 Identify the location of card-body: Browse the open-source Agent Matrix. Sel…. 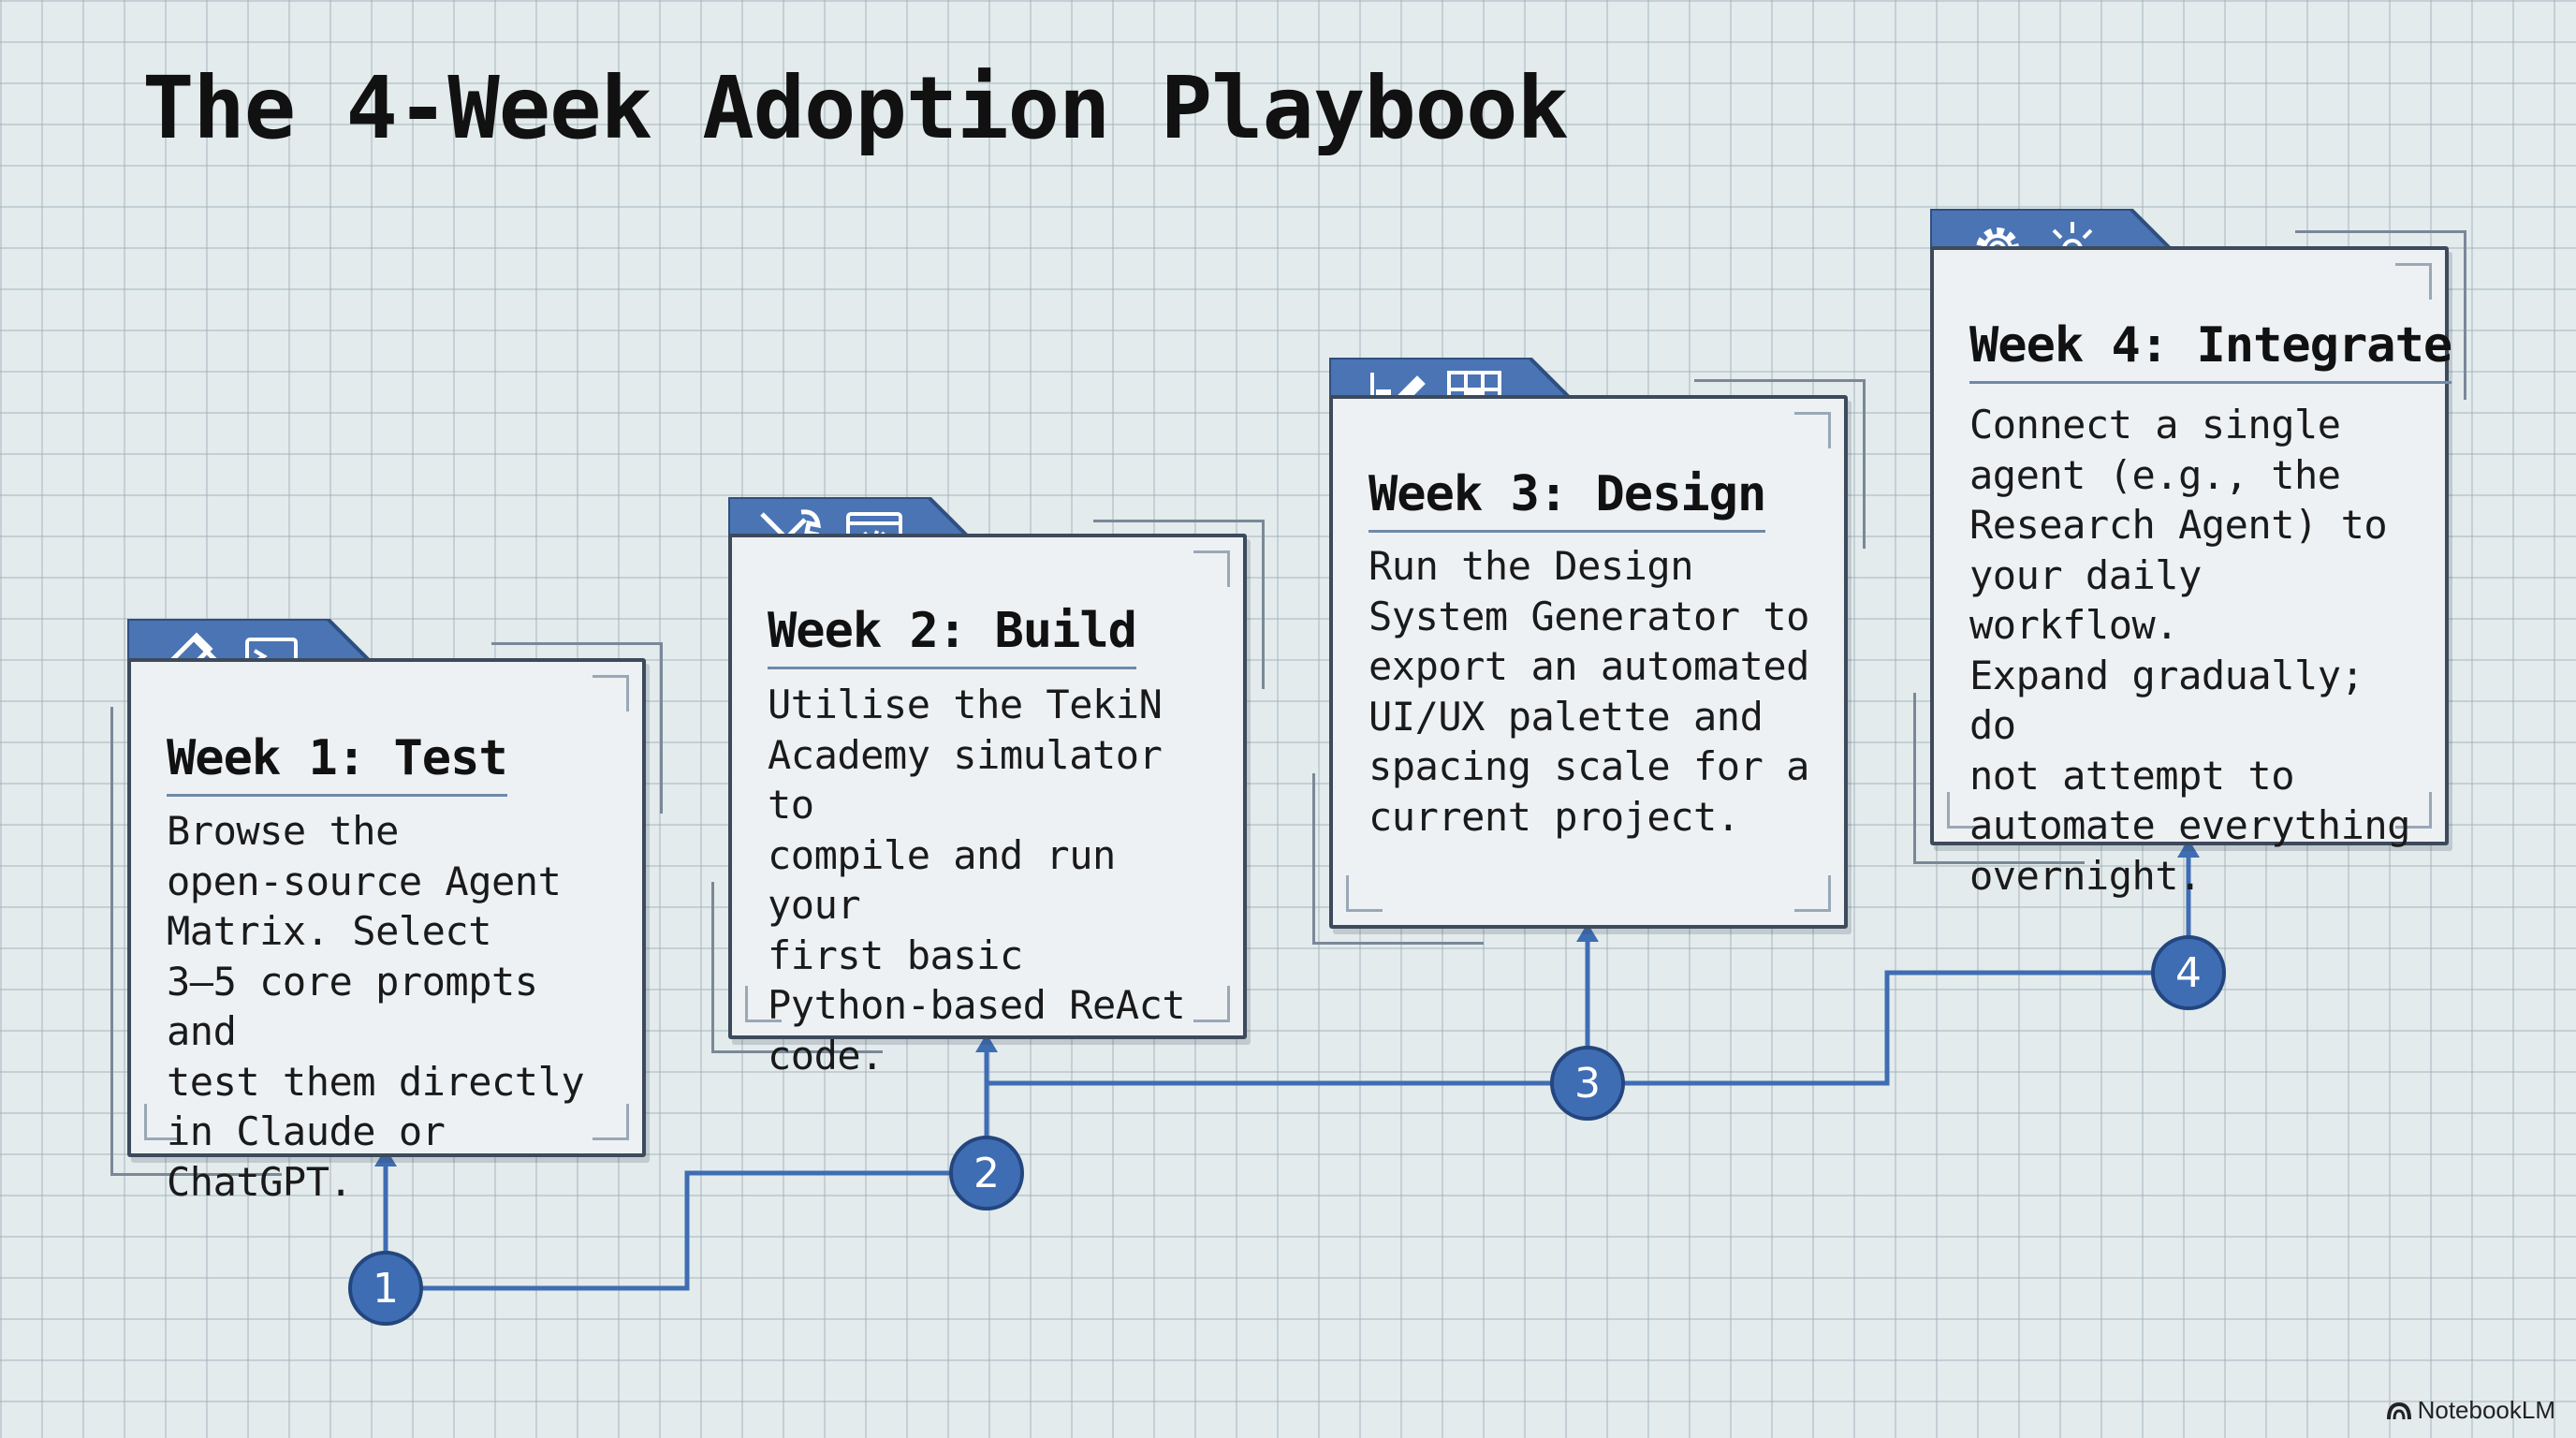
(376, 1006).